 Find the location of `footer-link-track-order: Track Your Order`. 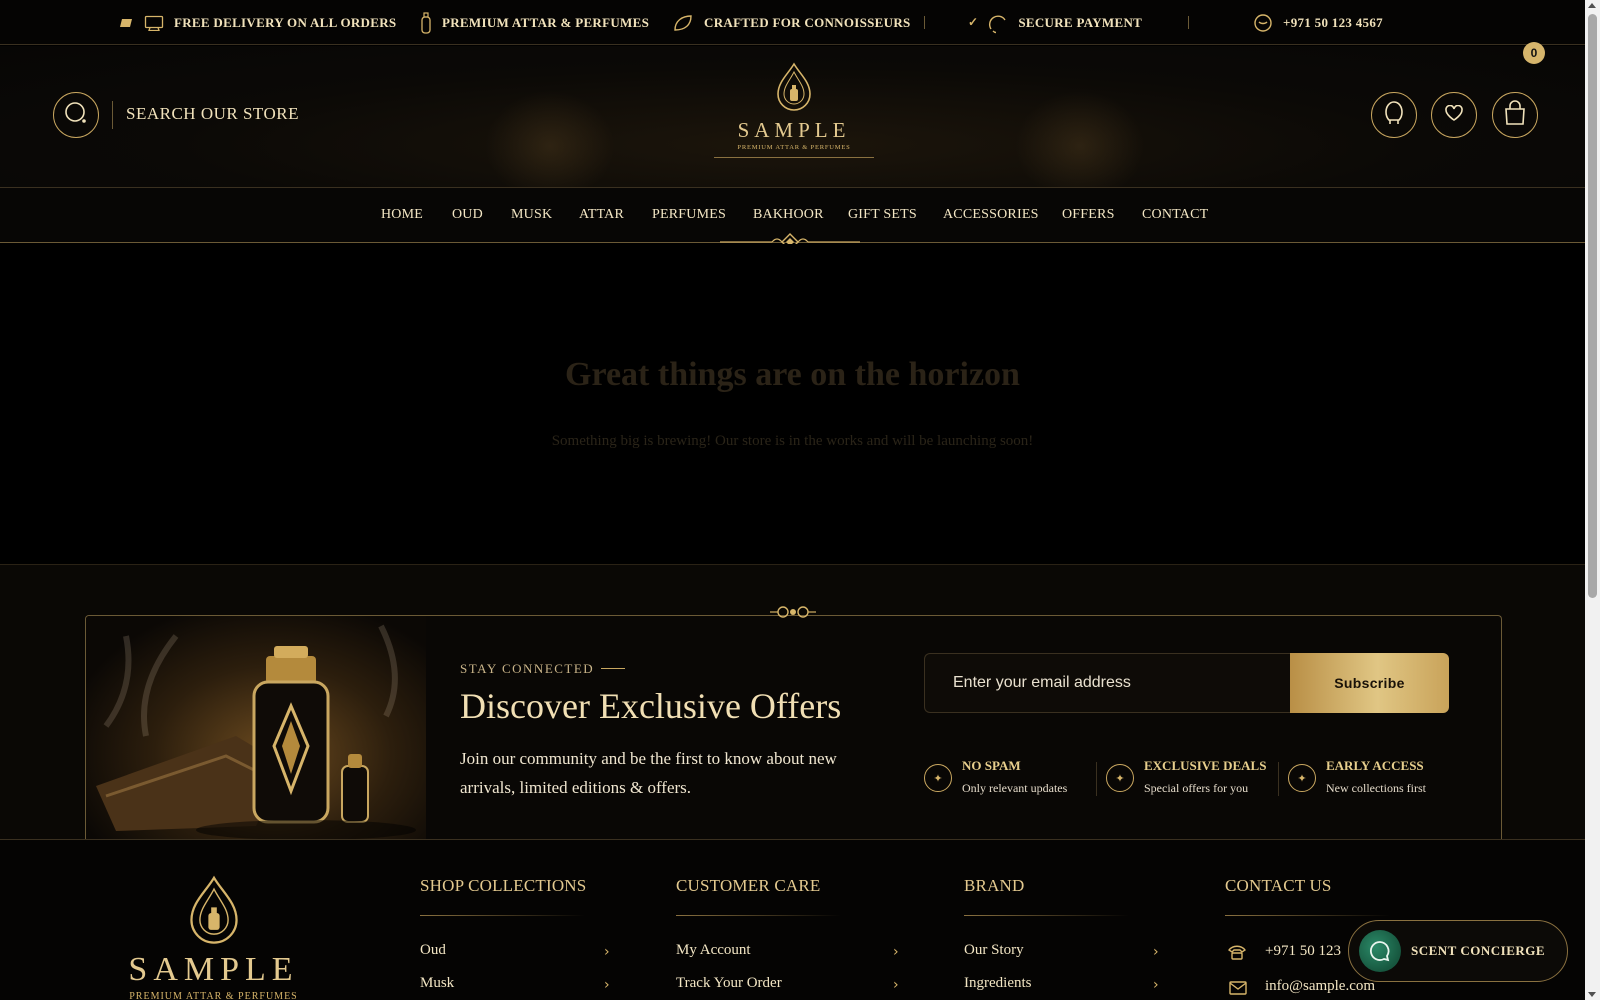

footer-link-track-order: Track Your Order is located at coordinates (729, 983).